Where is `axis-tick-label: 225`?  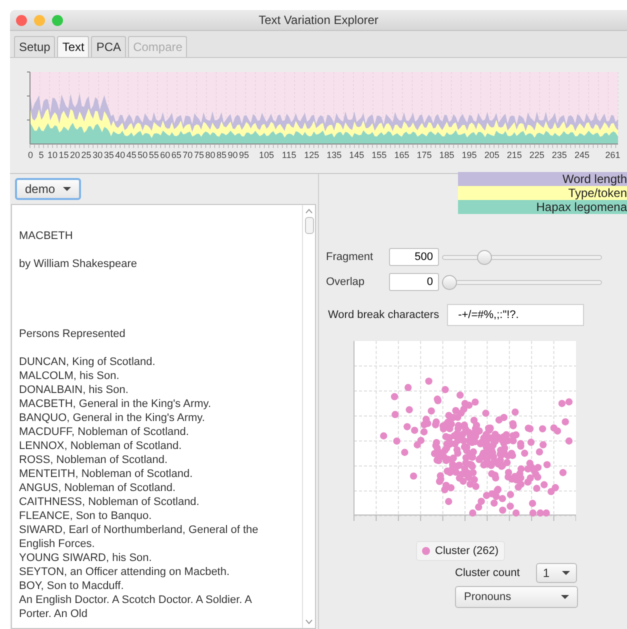
axis-tick-label: 225 is located at coordinates (536, 155).